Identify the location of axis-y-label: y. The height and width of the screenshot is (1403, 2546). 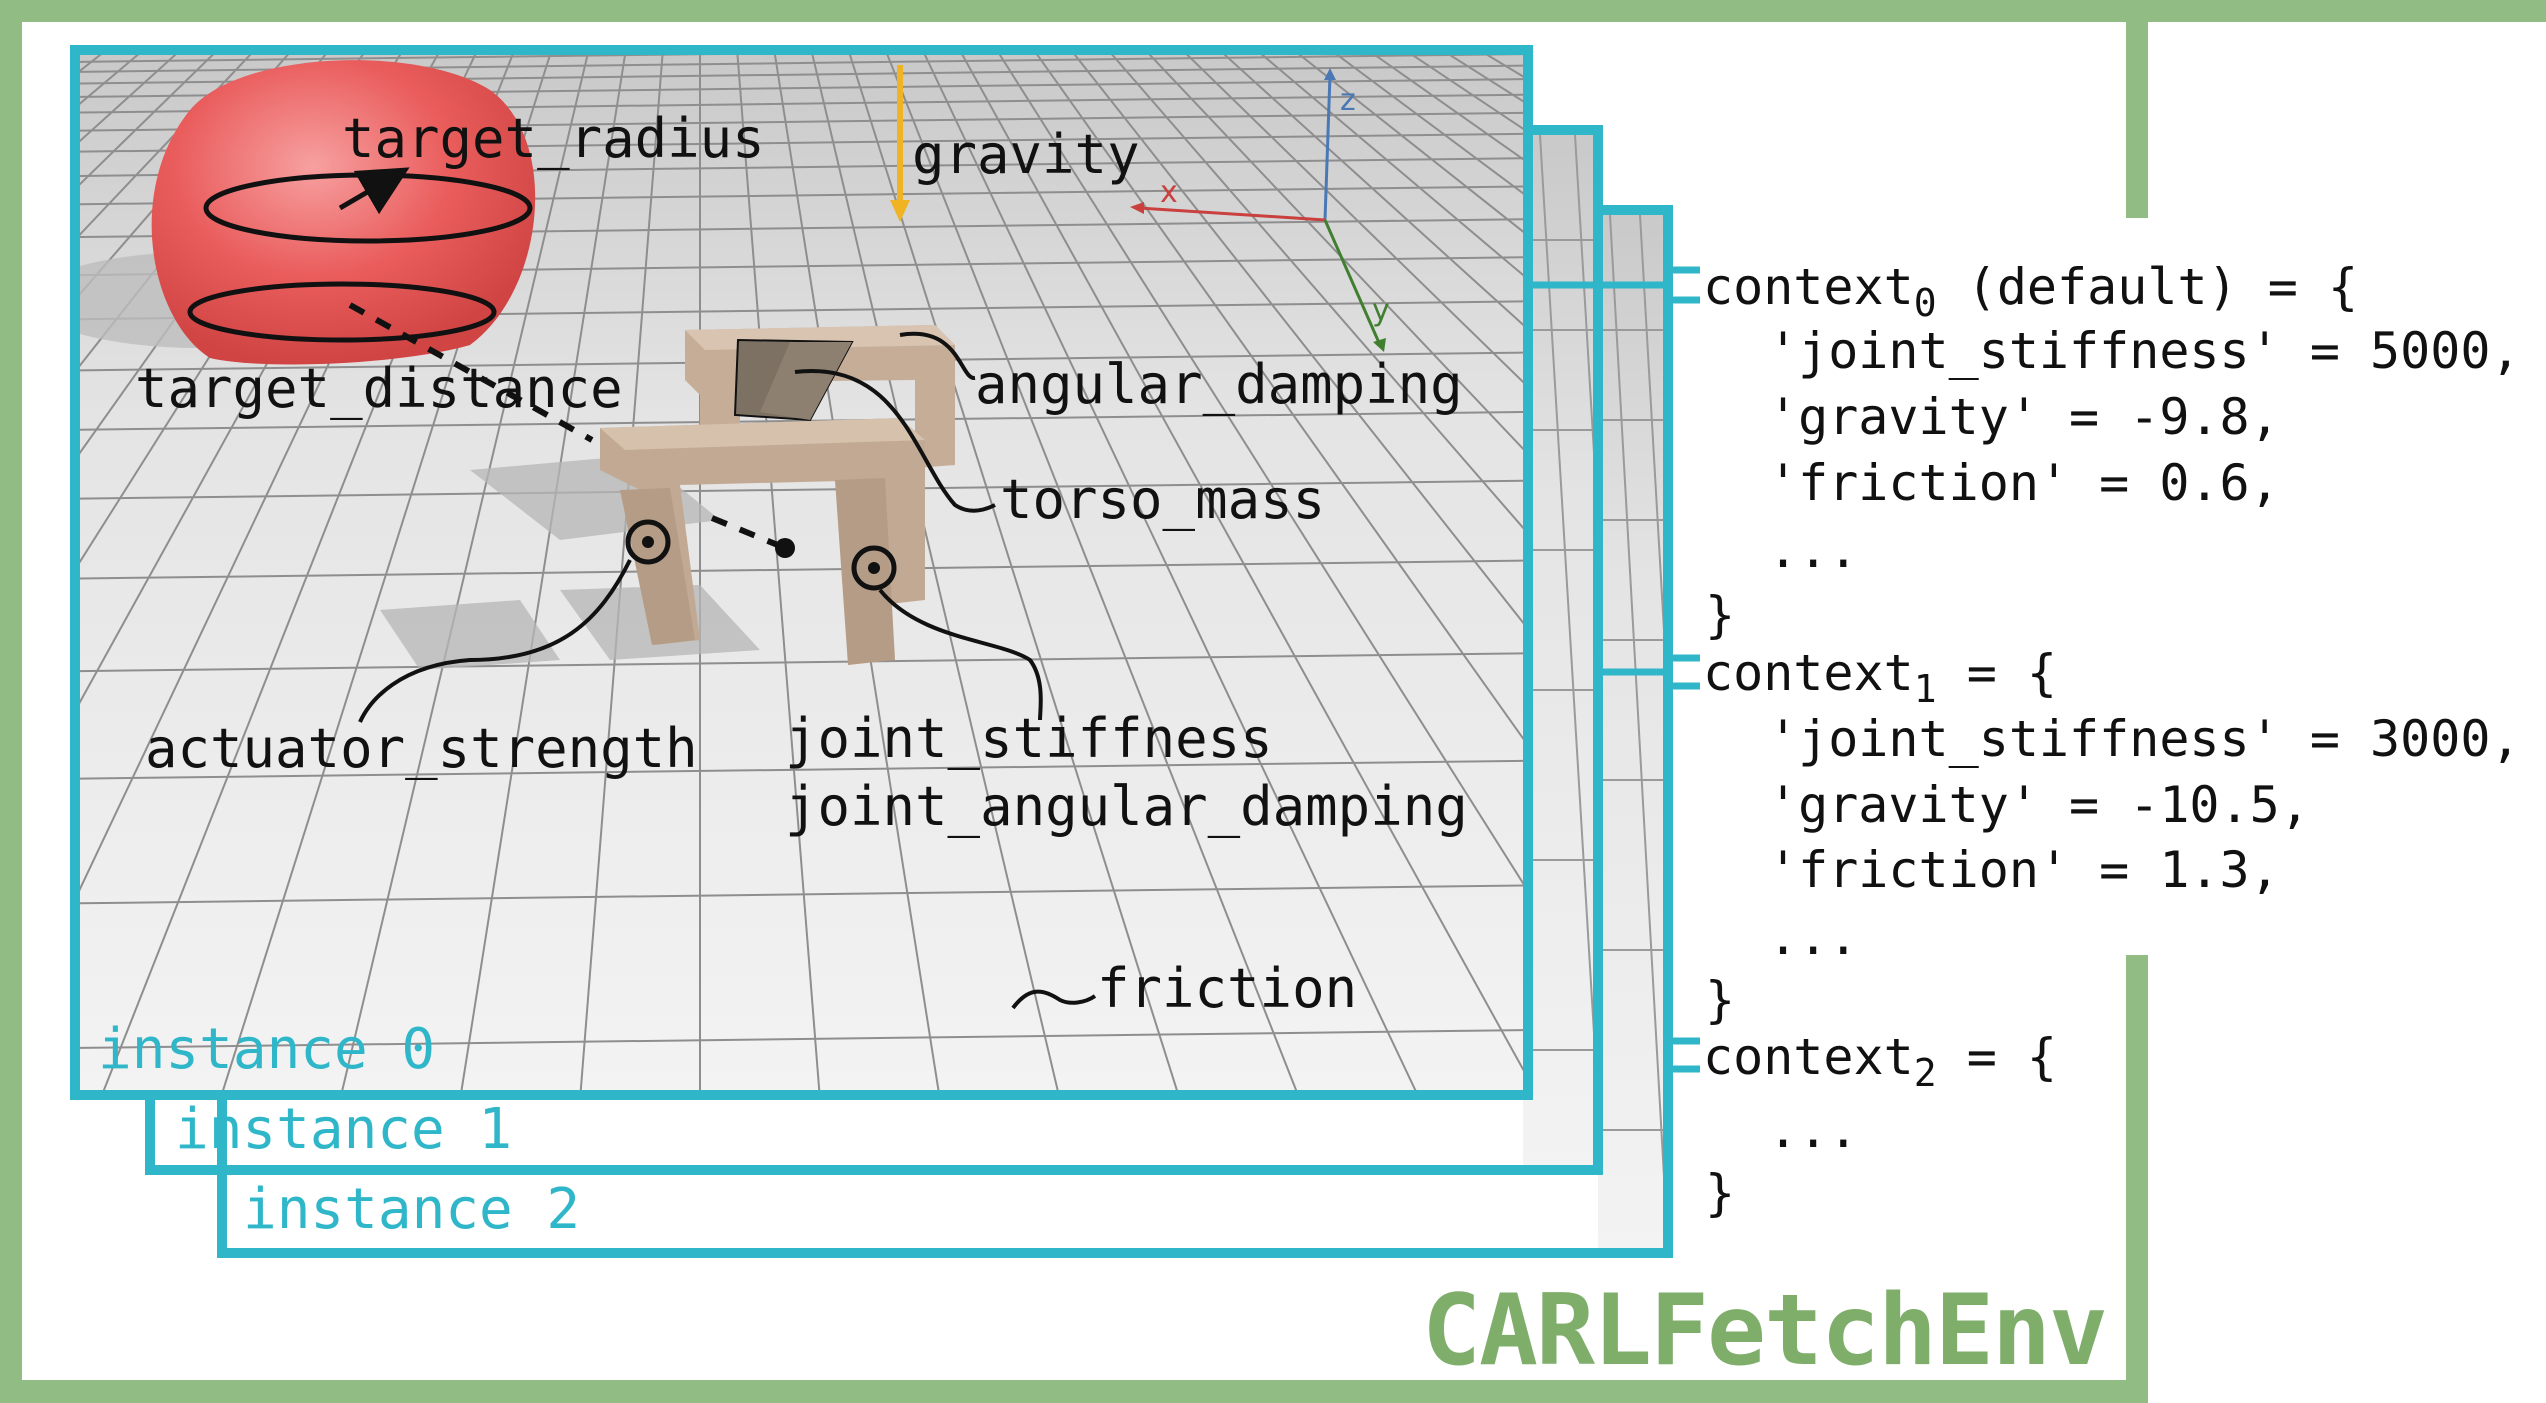
(1381, 310).